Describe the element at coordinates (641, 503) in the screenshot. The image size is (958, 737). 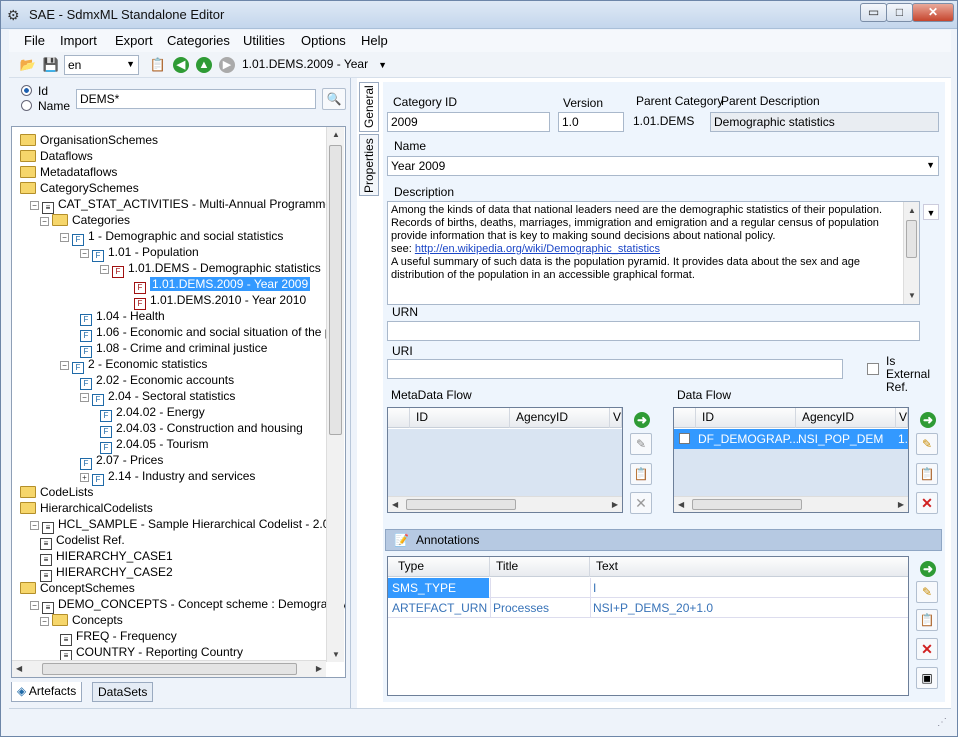
I see `delete-metadata-flow-button: ✕` at that location.